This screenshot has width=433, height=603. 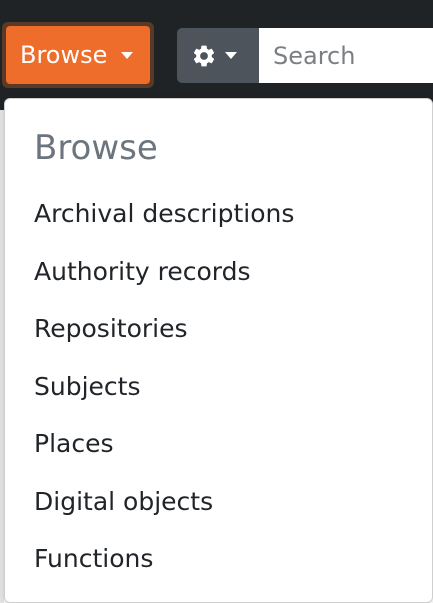 What do you see at coordinates (346, 55) in the screenshot?
I see `search-input` at bounding box center [346, 55].